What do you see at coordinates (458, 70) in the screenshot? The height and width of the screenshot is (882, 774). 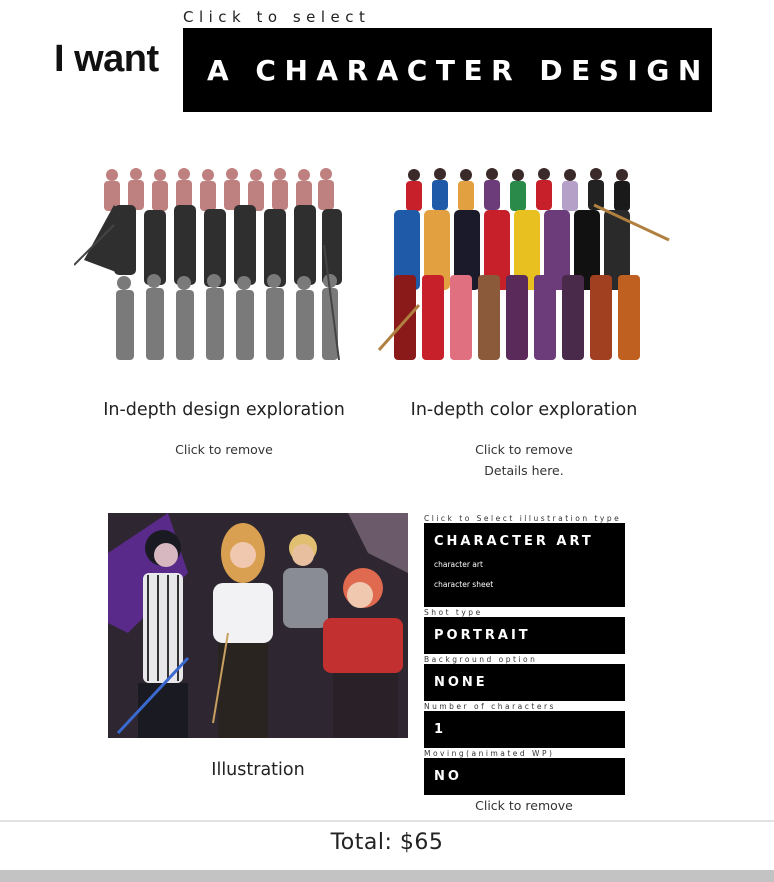 I see `design-type-value: A CHARACTER DESIGN` at bounding box center [458, 70].